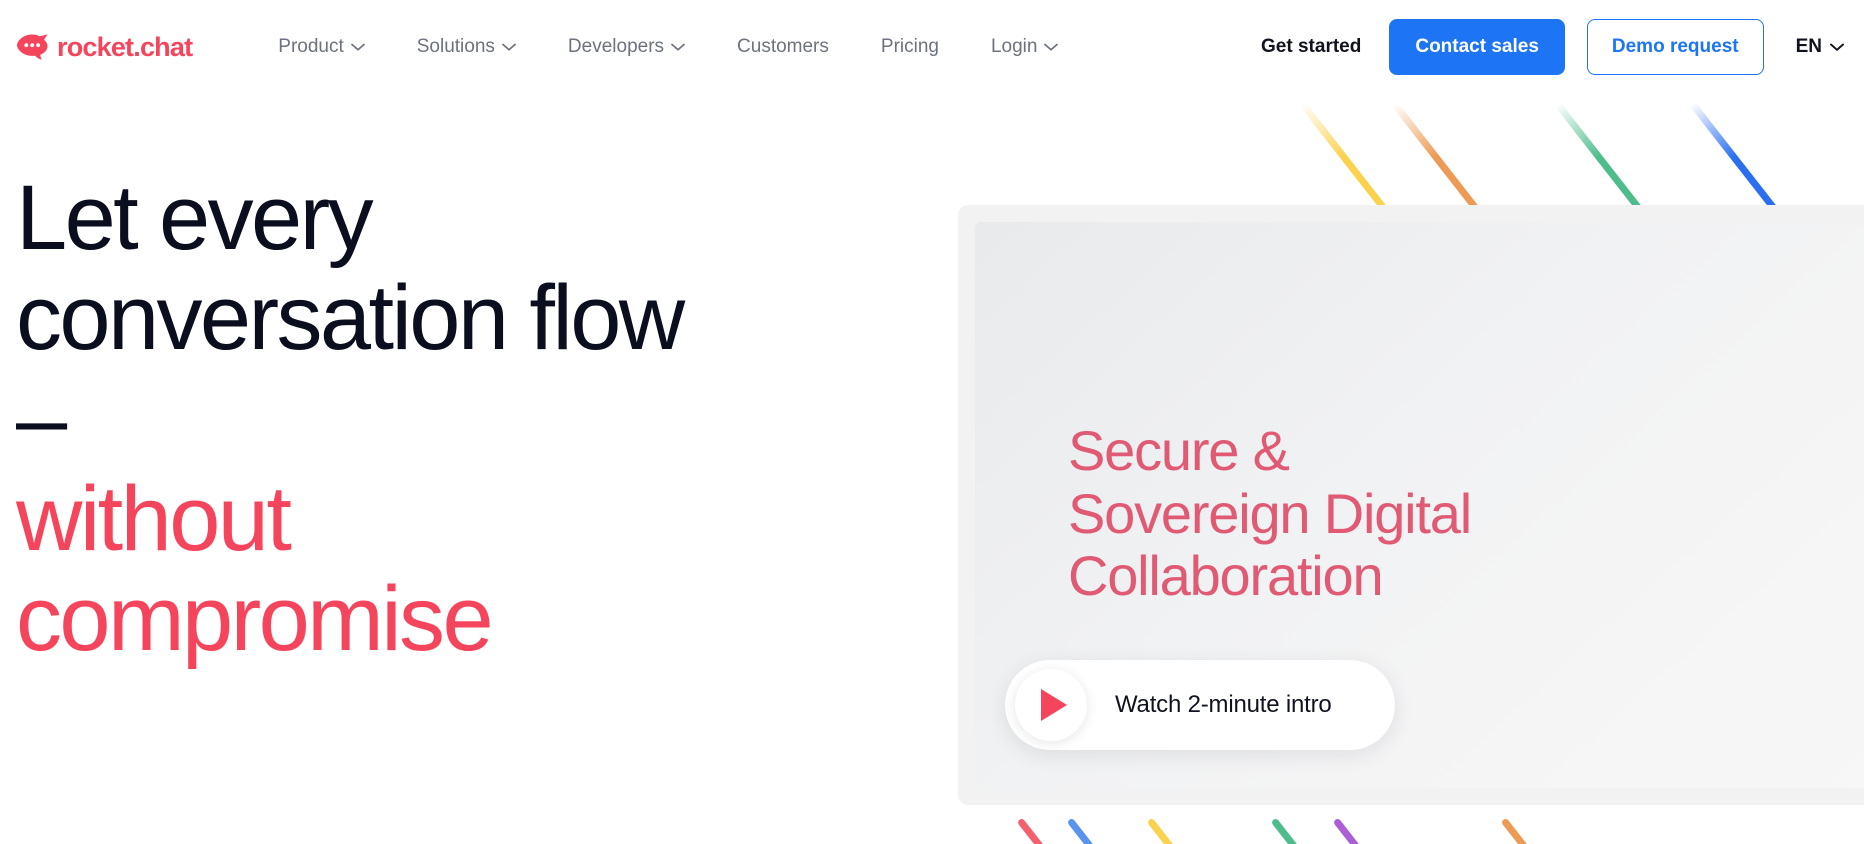  I want to click on headline-line-4: compromise, so click(255, 618).